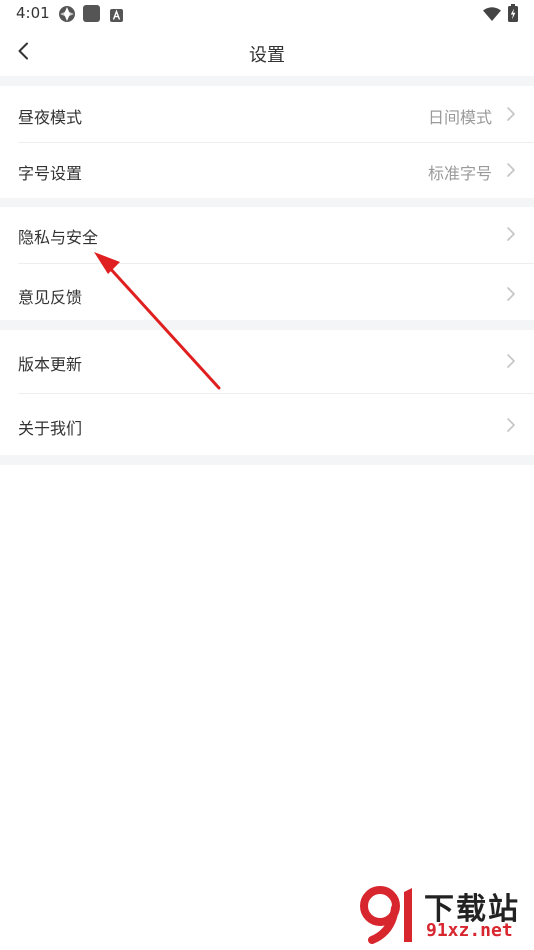 Image resolution: width=534 pixels, height=950 pixels. Describe the element at coordinates (50, 117) in the screenshot. I see `row-label: 昼夜模式` at that location.